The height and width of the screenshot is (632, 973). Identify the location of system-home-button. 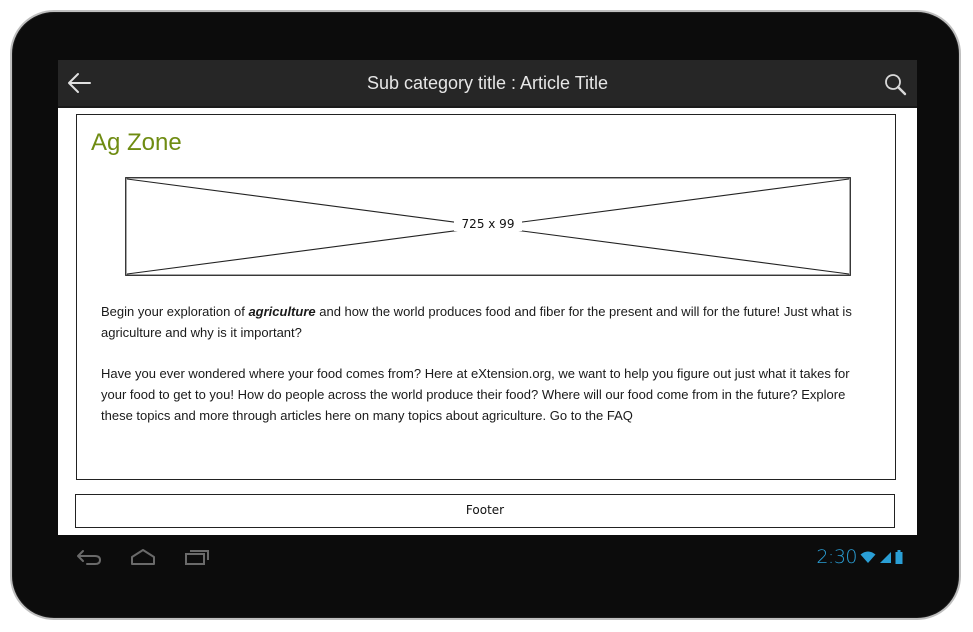
(143, 557).